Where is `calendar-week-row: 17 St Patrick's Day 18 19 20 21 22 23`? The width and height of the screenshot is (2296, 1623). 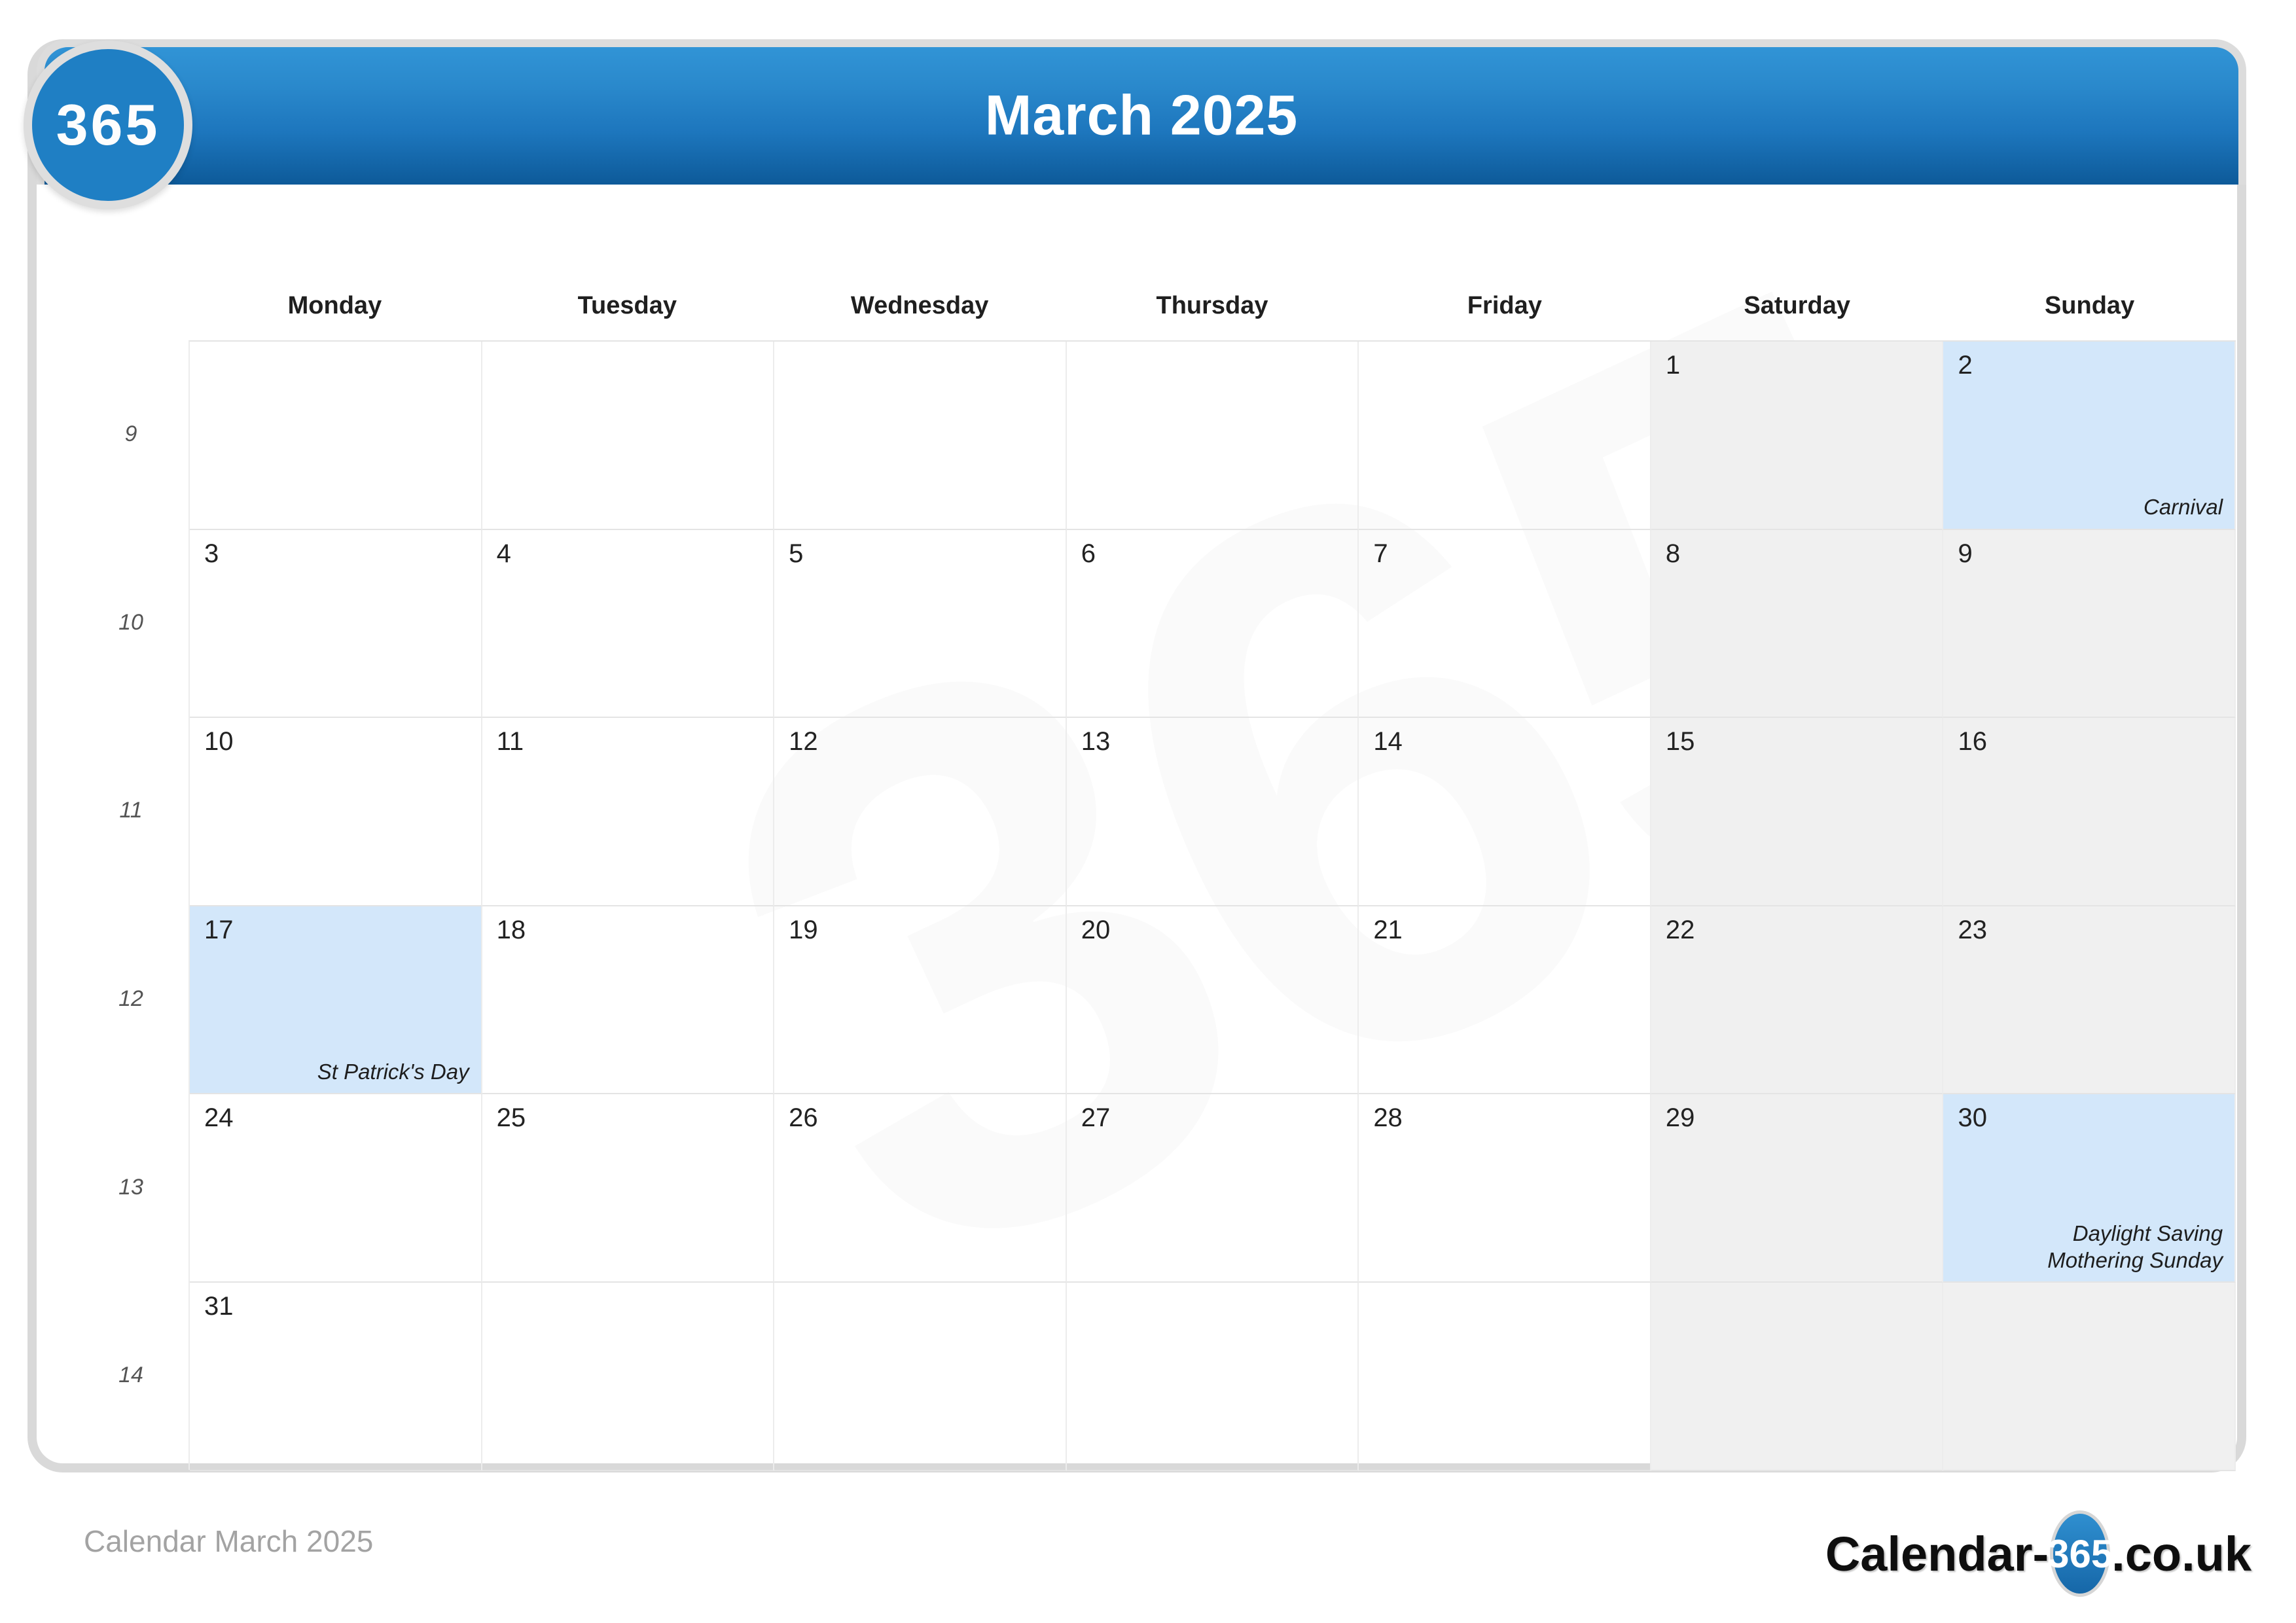
calendar-week-row: 17 St Patrick's Day 18 19 20 21 22 23 is located at coordinates (1213, 1001).